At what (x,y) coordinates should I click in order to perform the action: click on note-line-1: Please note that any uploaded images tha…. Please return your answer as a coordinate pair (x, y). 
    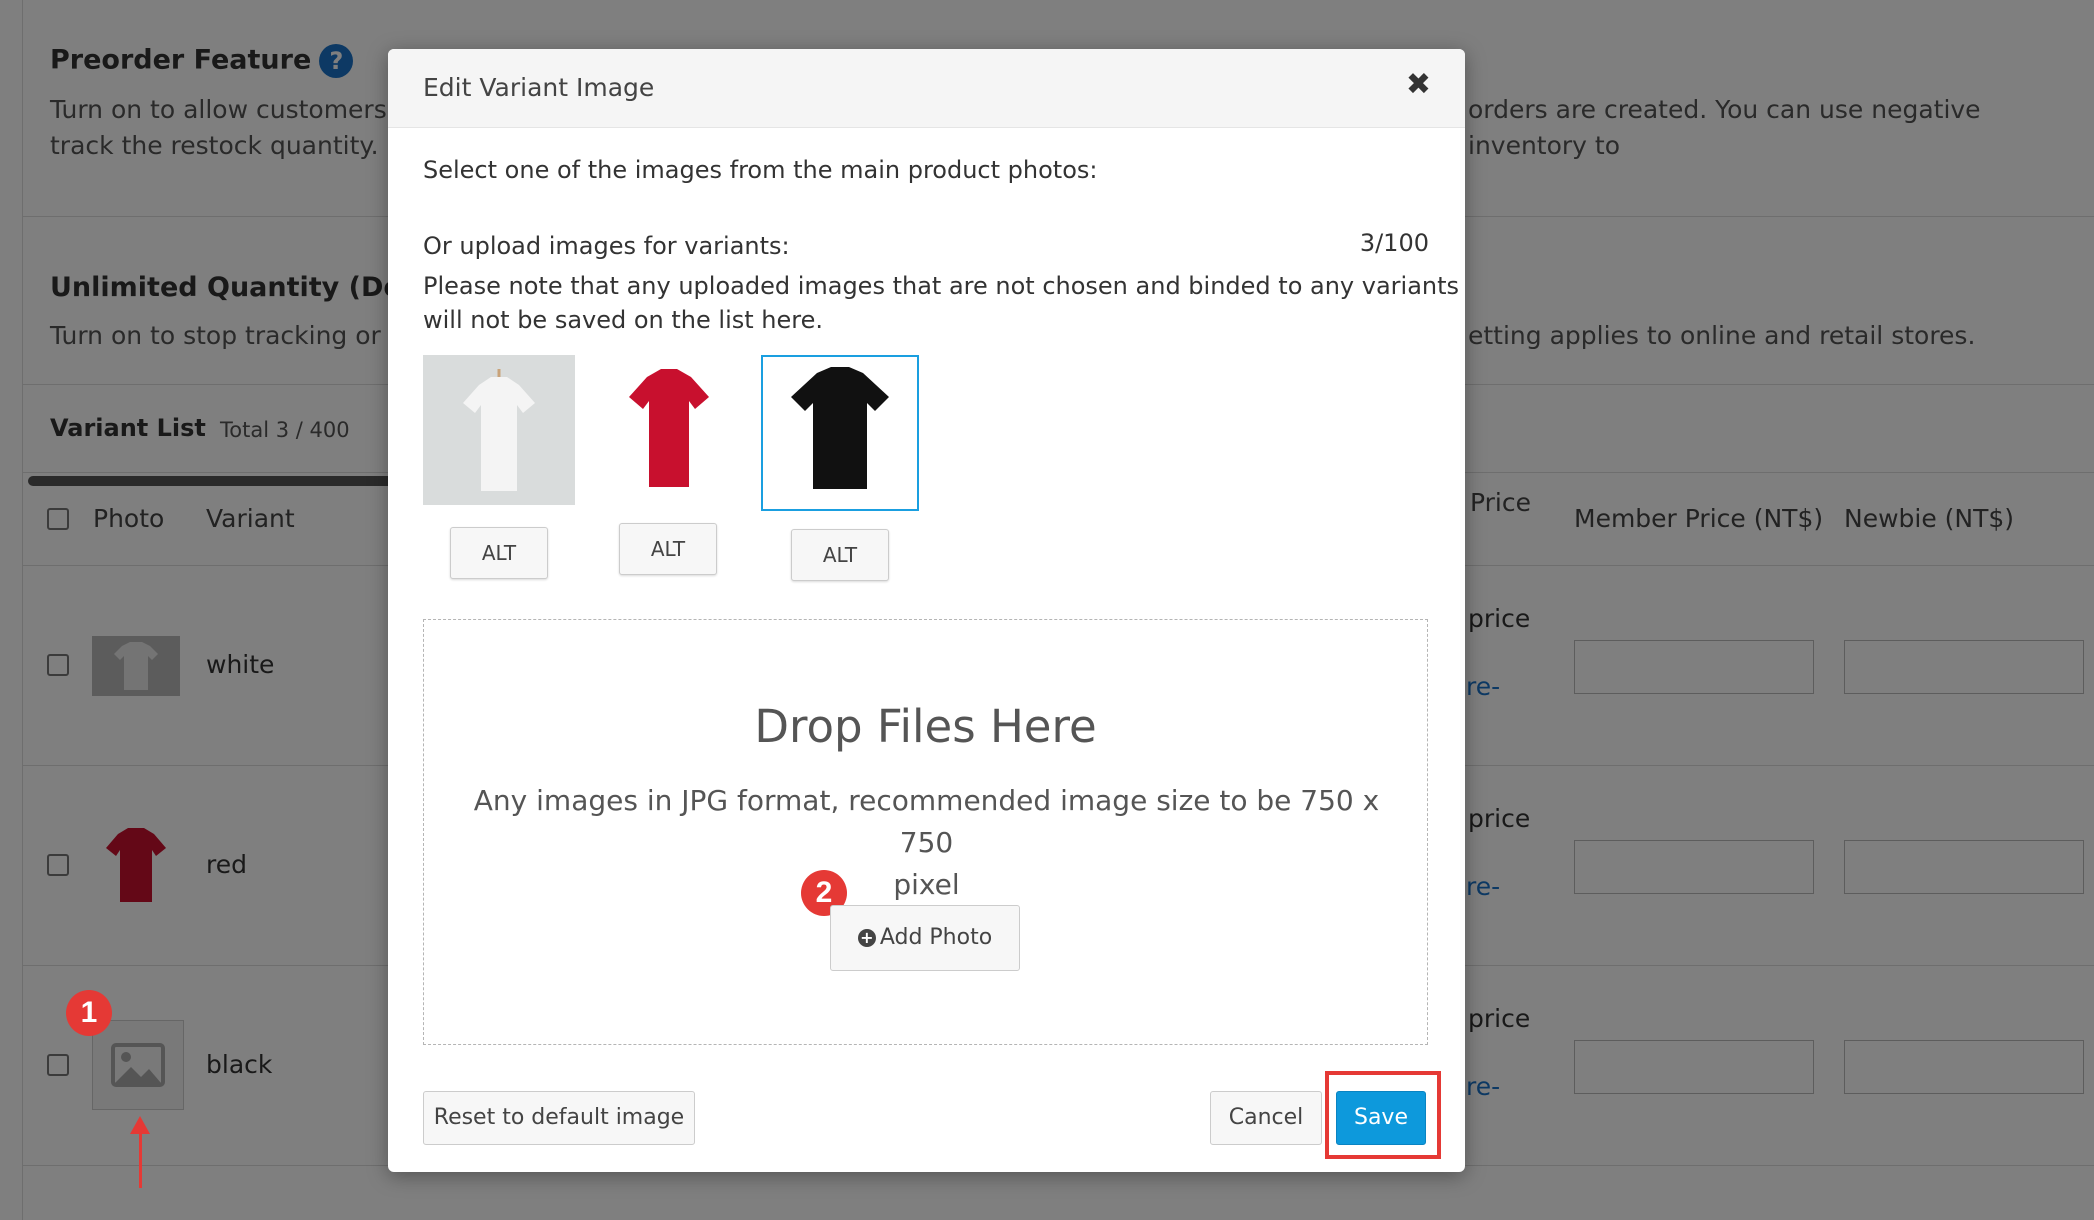
    Looking at the image, I should click on (941, 286).